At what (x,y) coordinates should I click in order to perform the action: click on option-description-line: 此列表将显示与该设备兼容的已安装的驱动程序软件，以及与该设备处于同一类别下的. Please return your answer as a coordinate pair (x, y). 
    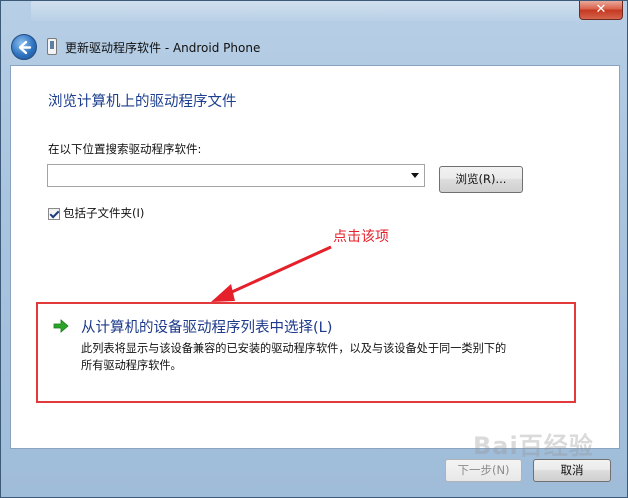
    Looking at the image, I should click on (294, 348).